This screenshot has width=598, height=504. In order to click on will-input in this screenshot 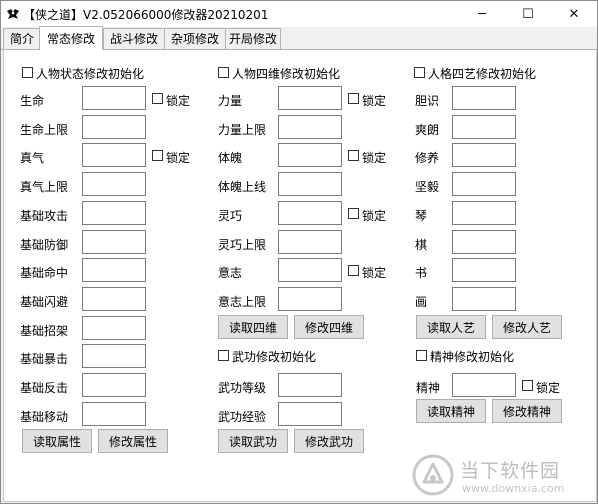, I will do `click(310, 270)`.